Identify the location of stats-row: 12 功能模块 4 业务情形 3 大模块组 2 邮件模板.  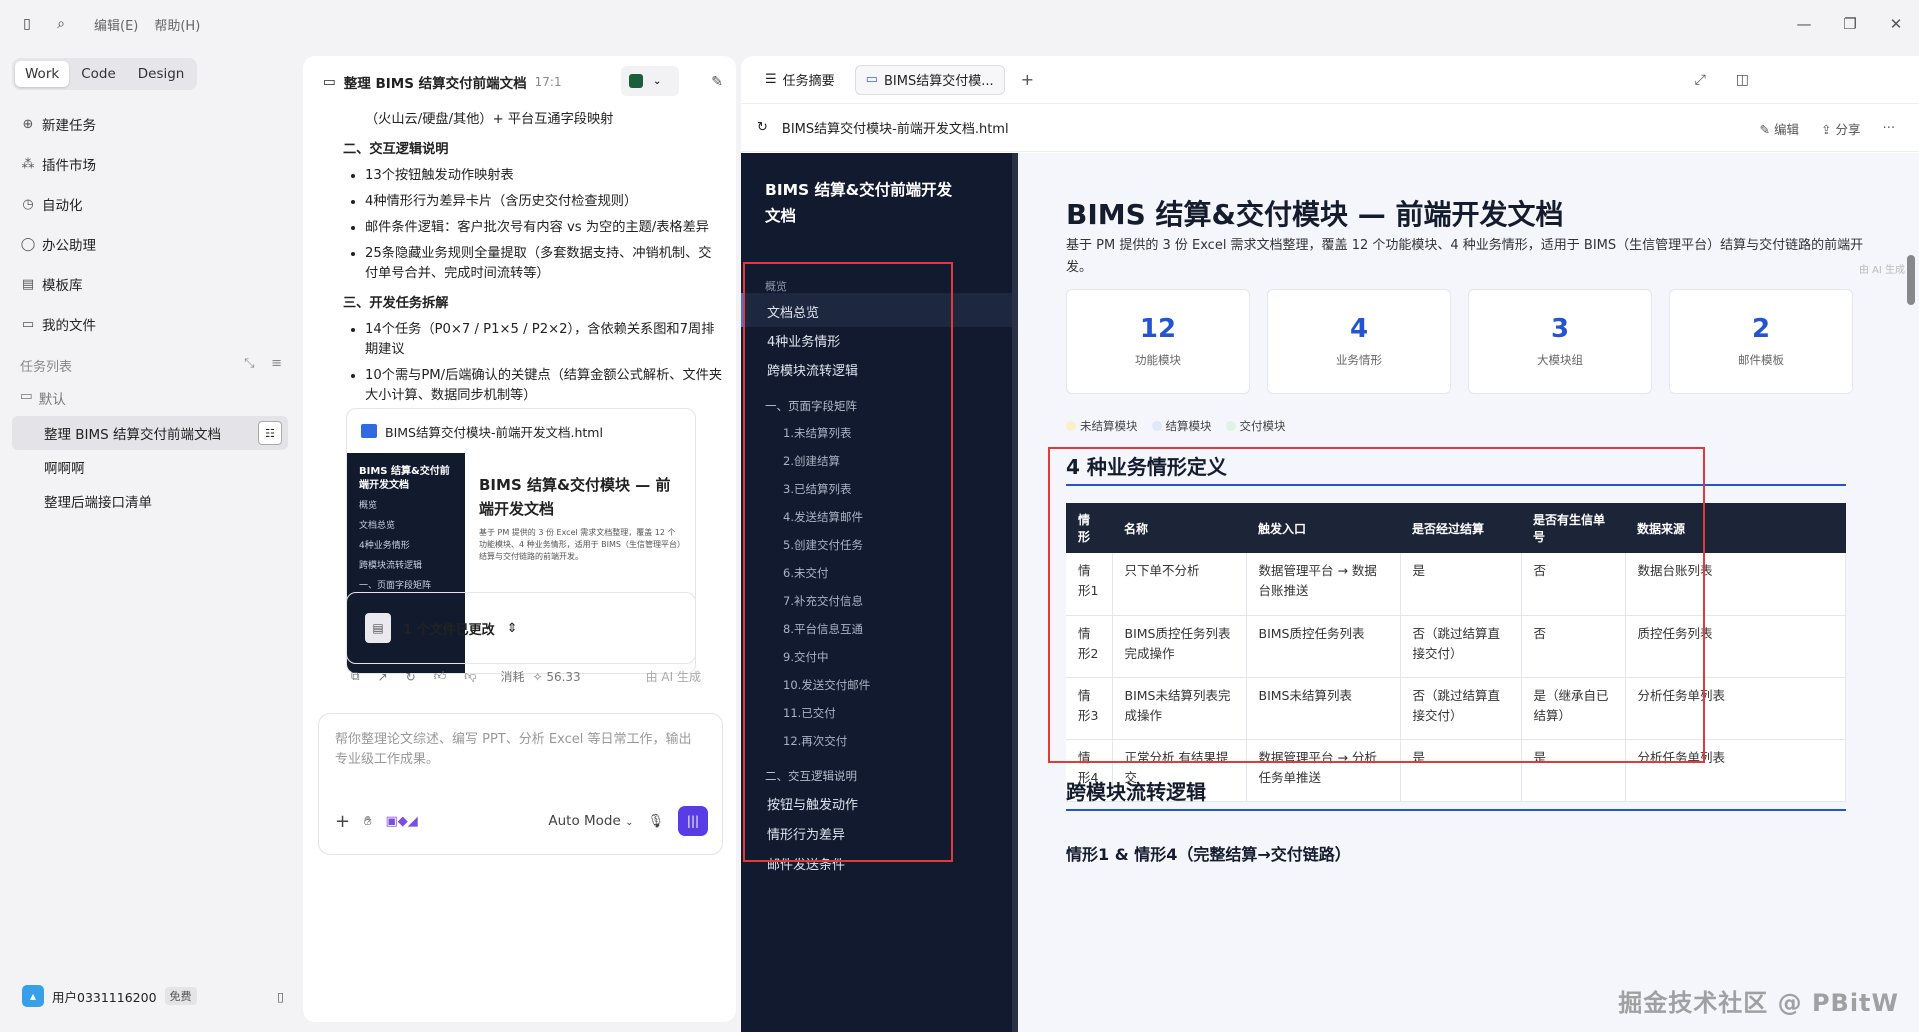
(1466, 341).